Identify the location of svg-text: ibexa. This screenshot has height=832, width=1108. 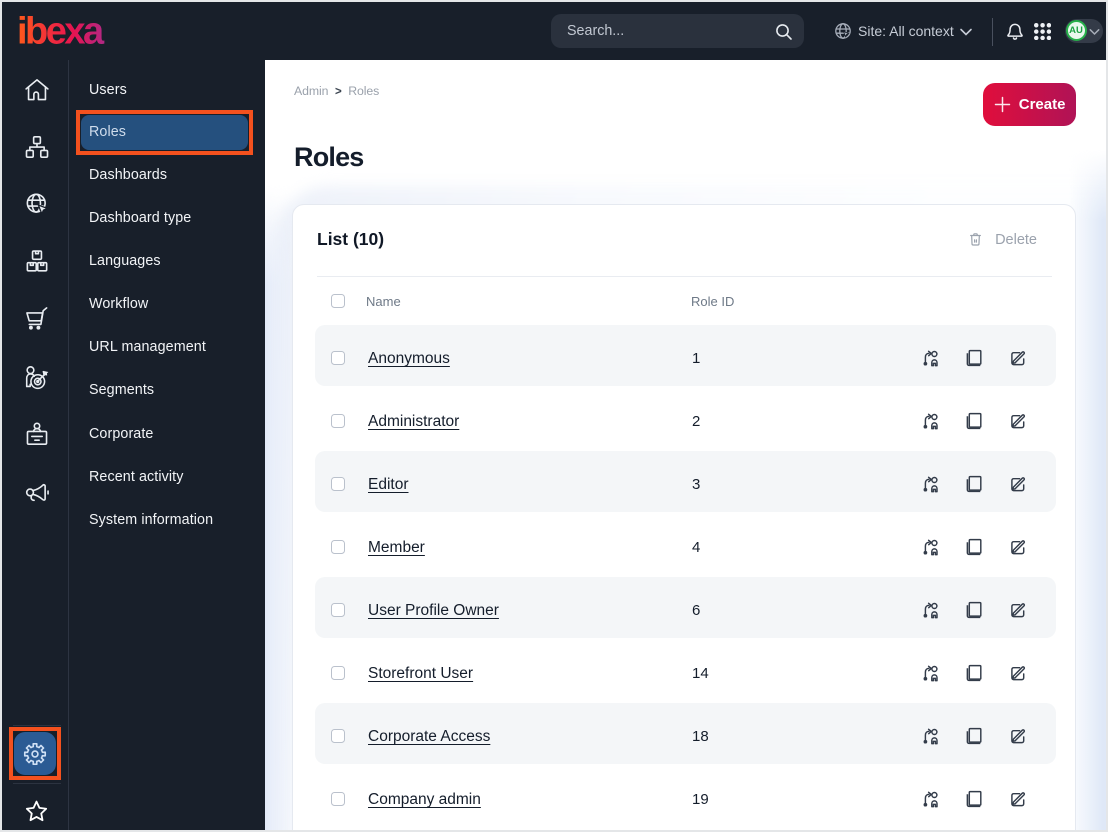
(61, 32).